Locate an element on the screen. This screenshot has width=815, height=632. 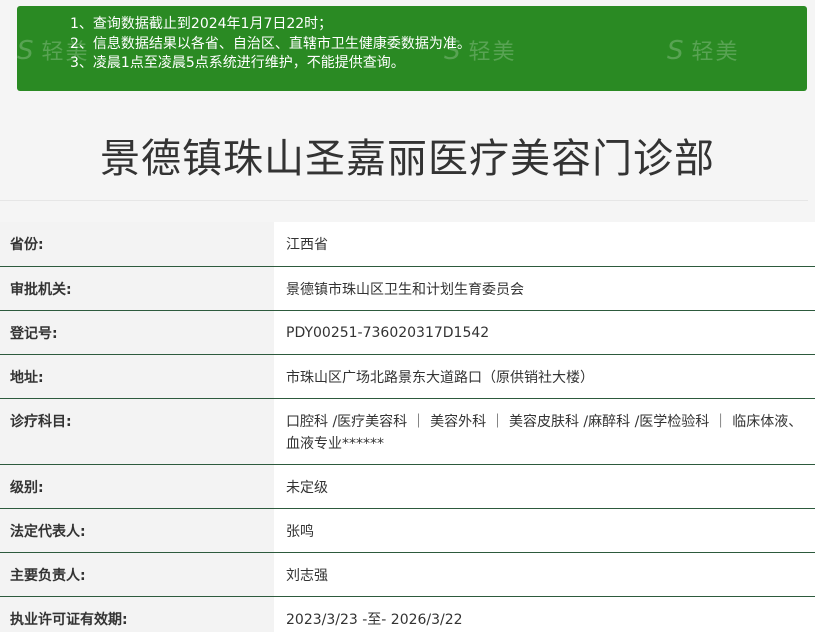
field-value: 刘志强 is located at coordinates (544, 574).